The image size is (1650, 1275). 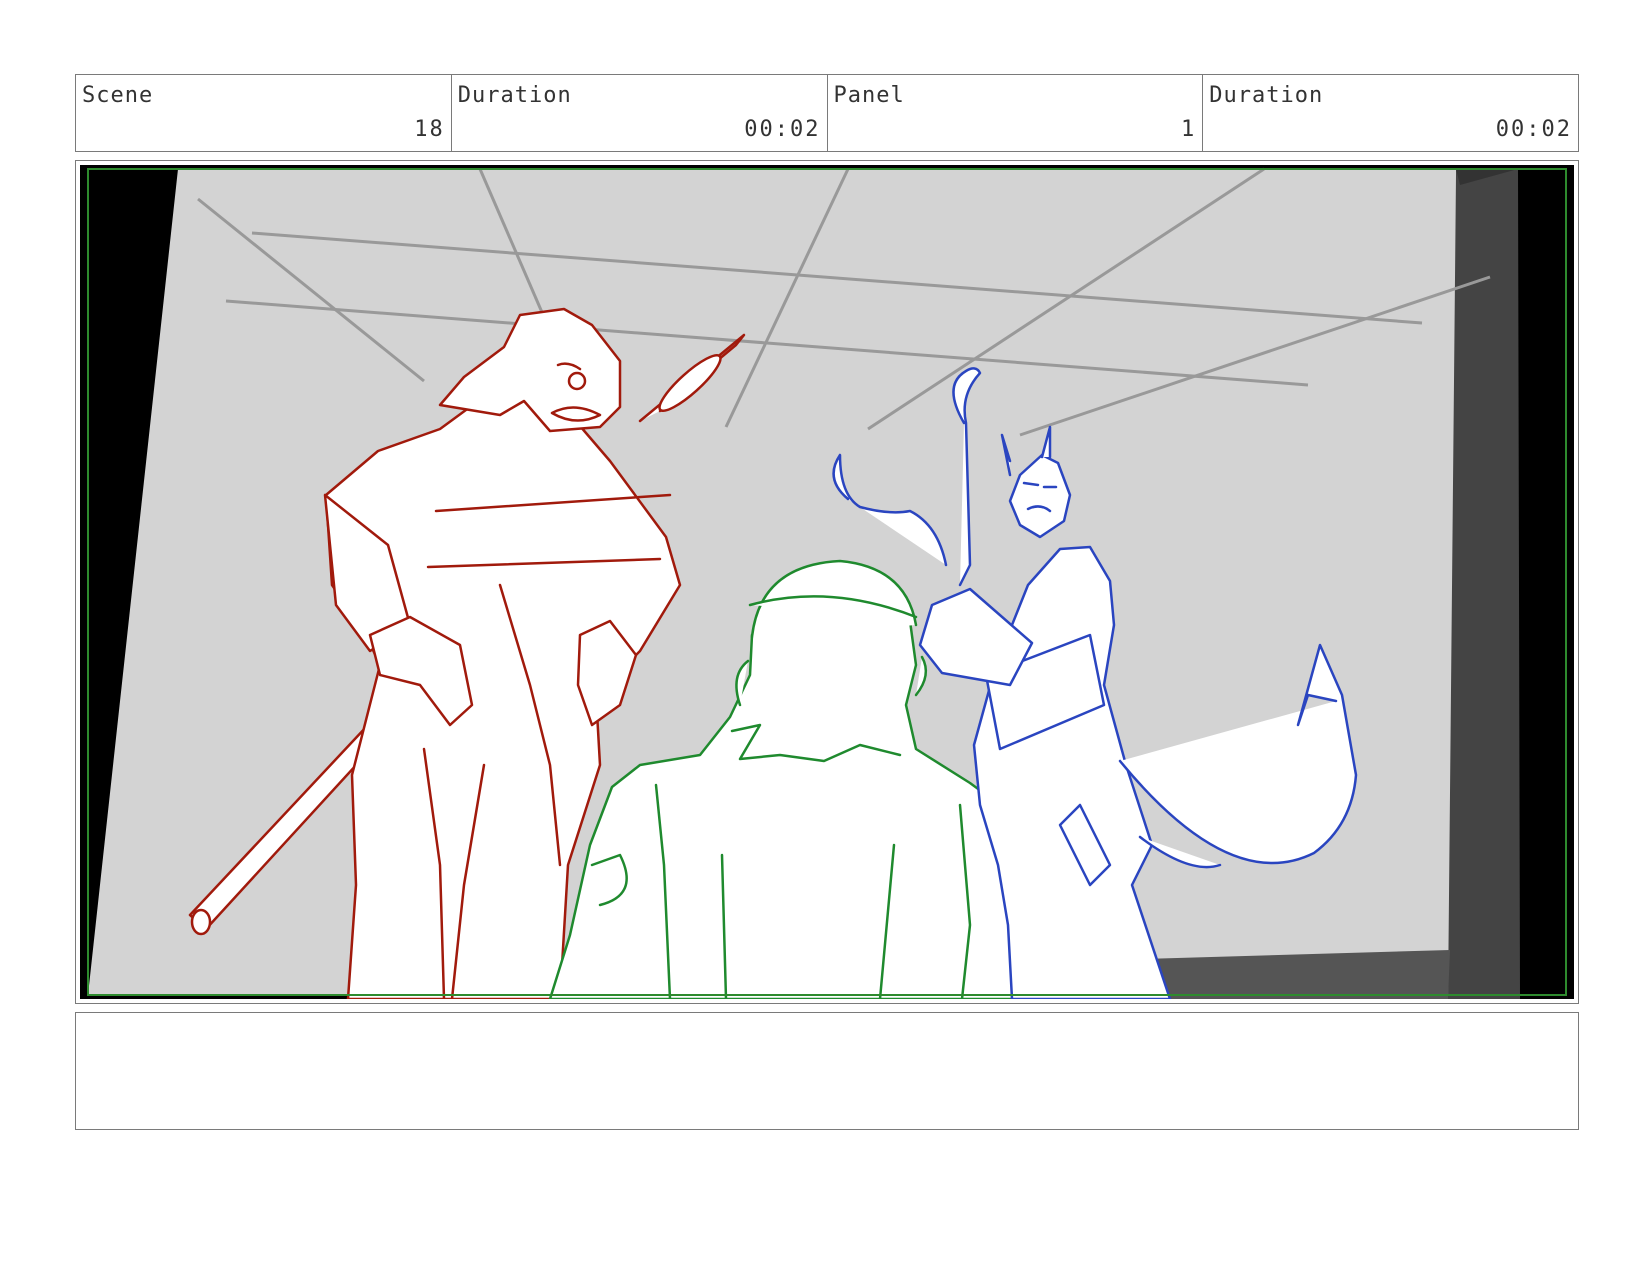 What do you see at coordinates (827, 1071) in the screenshot?
I see `panel-notes-box` at bounding box center [827, 1071].